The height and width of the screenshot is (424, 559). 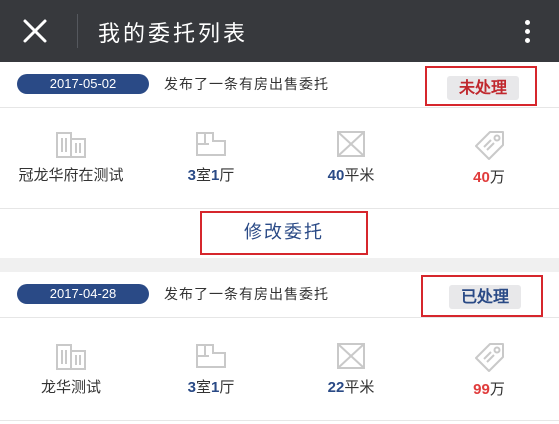 I want to click on status-badge: 未处理, so click(x=483, y=88).